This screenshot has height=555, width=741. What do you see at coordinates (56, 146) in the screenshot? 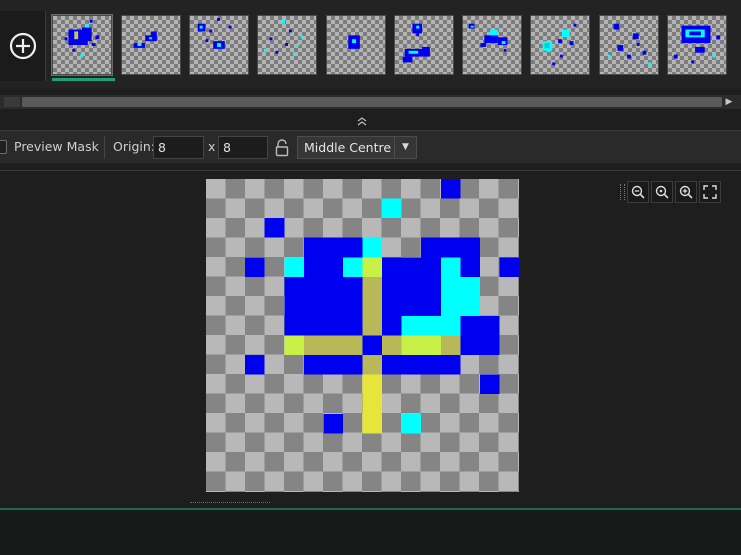
I see `preview-mask-label: Preview Mask` at bounding box center [56, 146].